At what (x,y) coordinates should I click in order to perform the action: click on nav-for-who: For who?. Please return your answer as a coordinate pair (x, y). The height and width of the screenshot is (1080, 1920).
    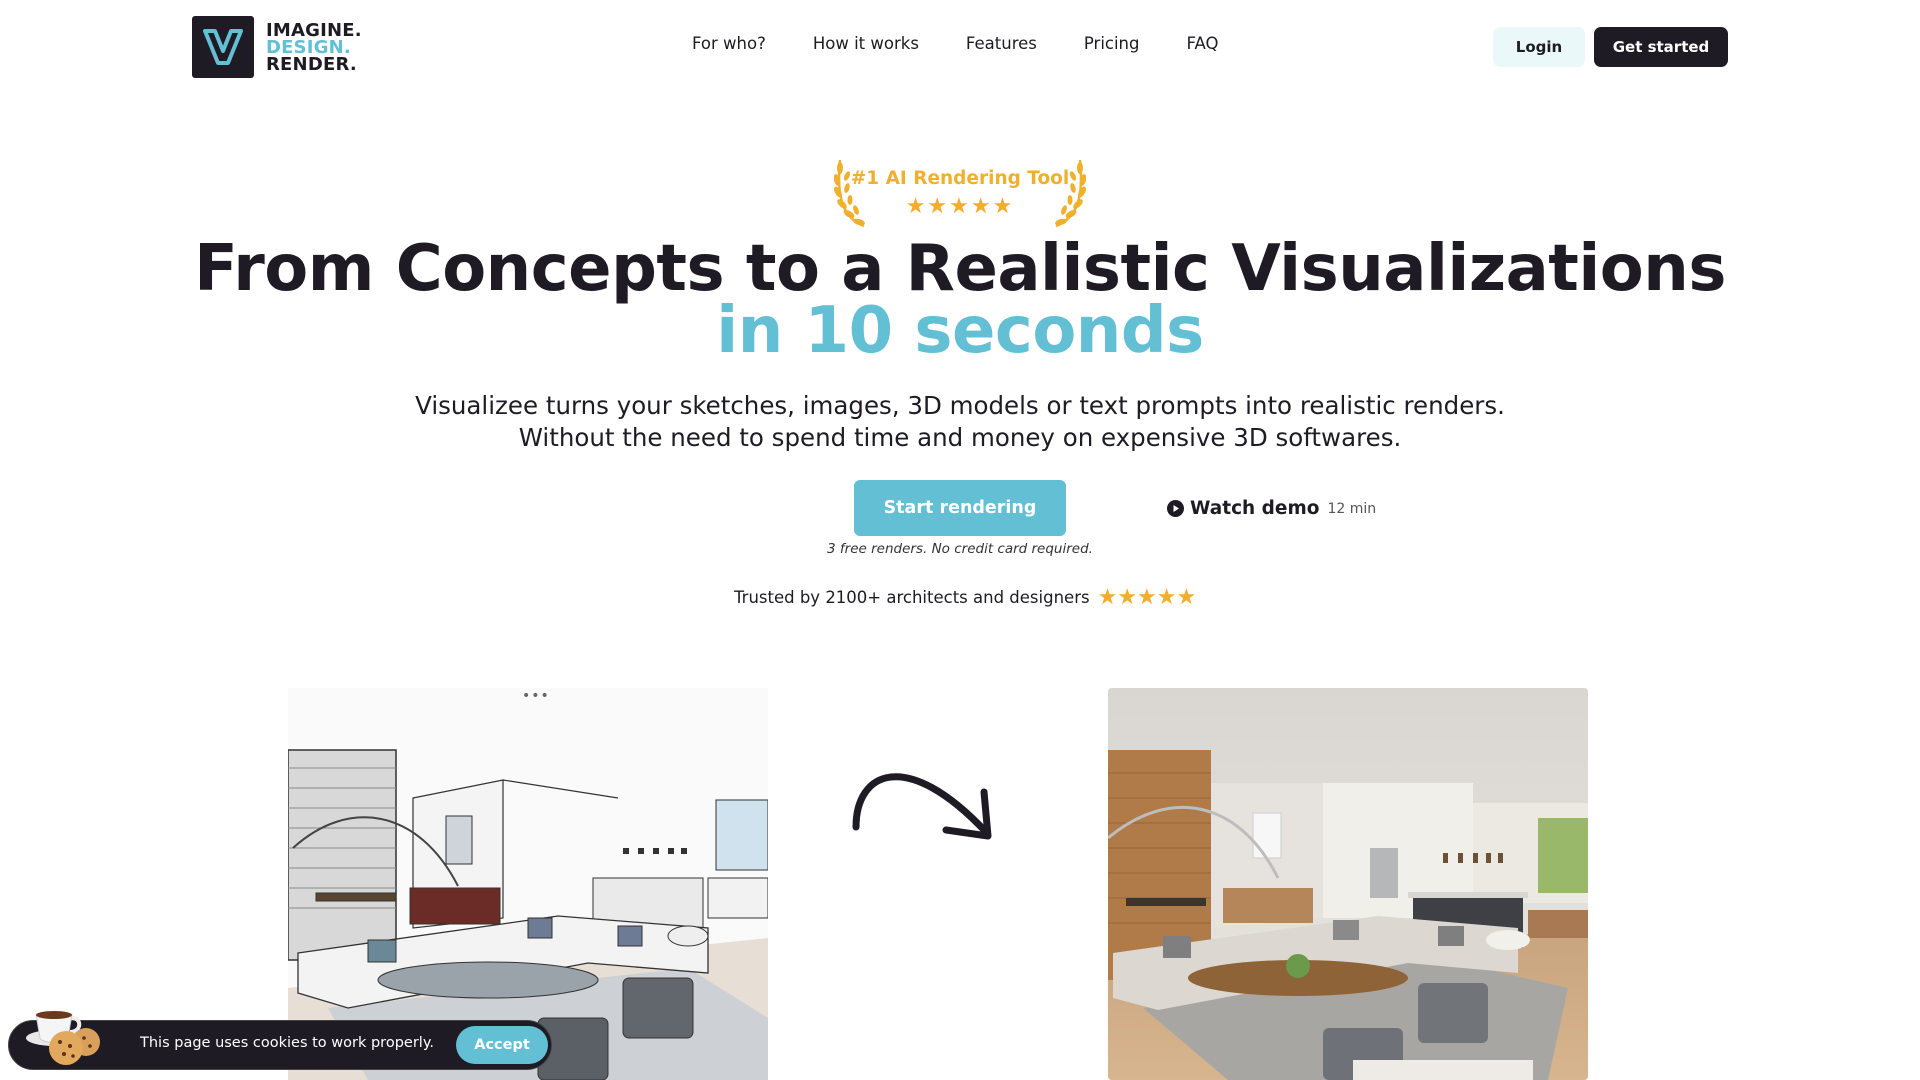
    Looking at the image, I should click on (729, 43).